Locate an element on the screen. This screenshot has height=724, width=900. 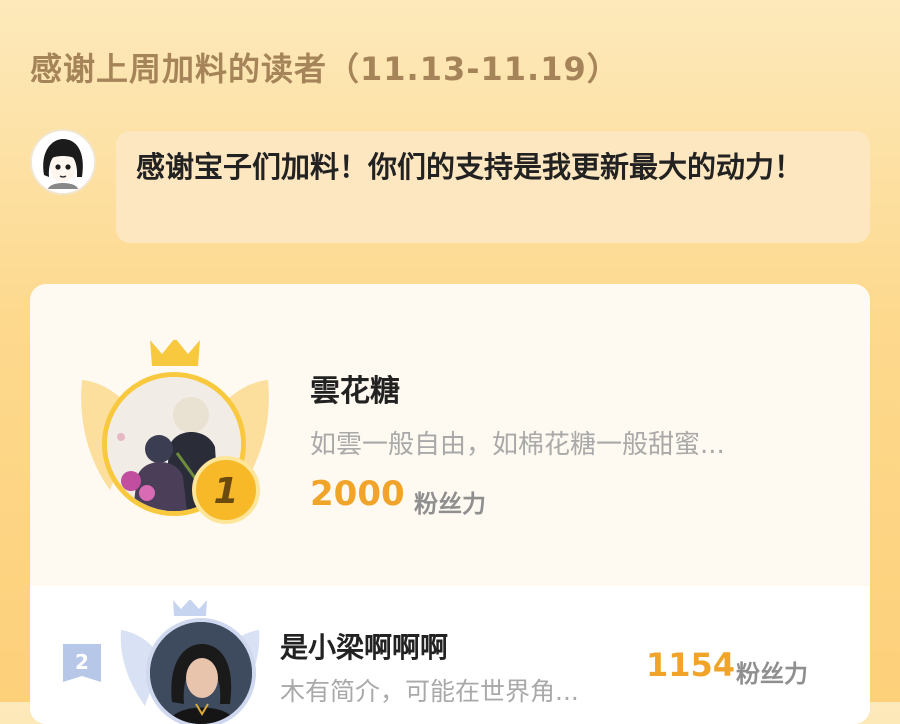
rank-2-number: 2 is located at coordinates (82, 662).